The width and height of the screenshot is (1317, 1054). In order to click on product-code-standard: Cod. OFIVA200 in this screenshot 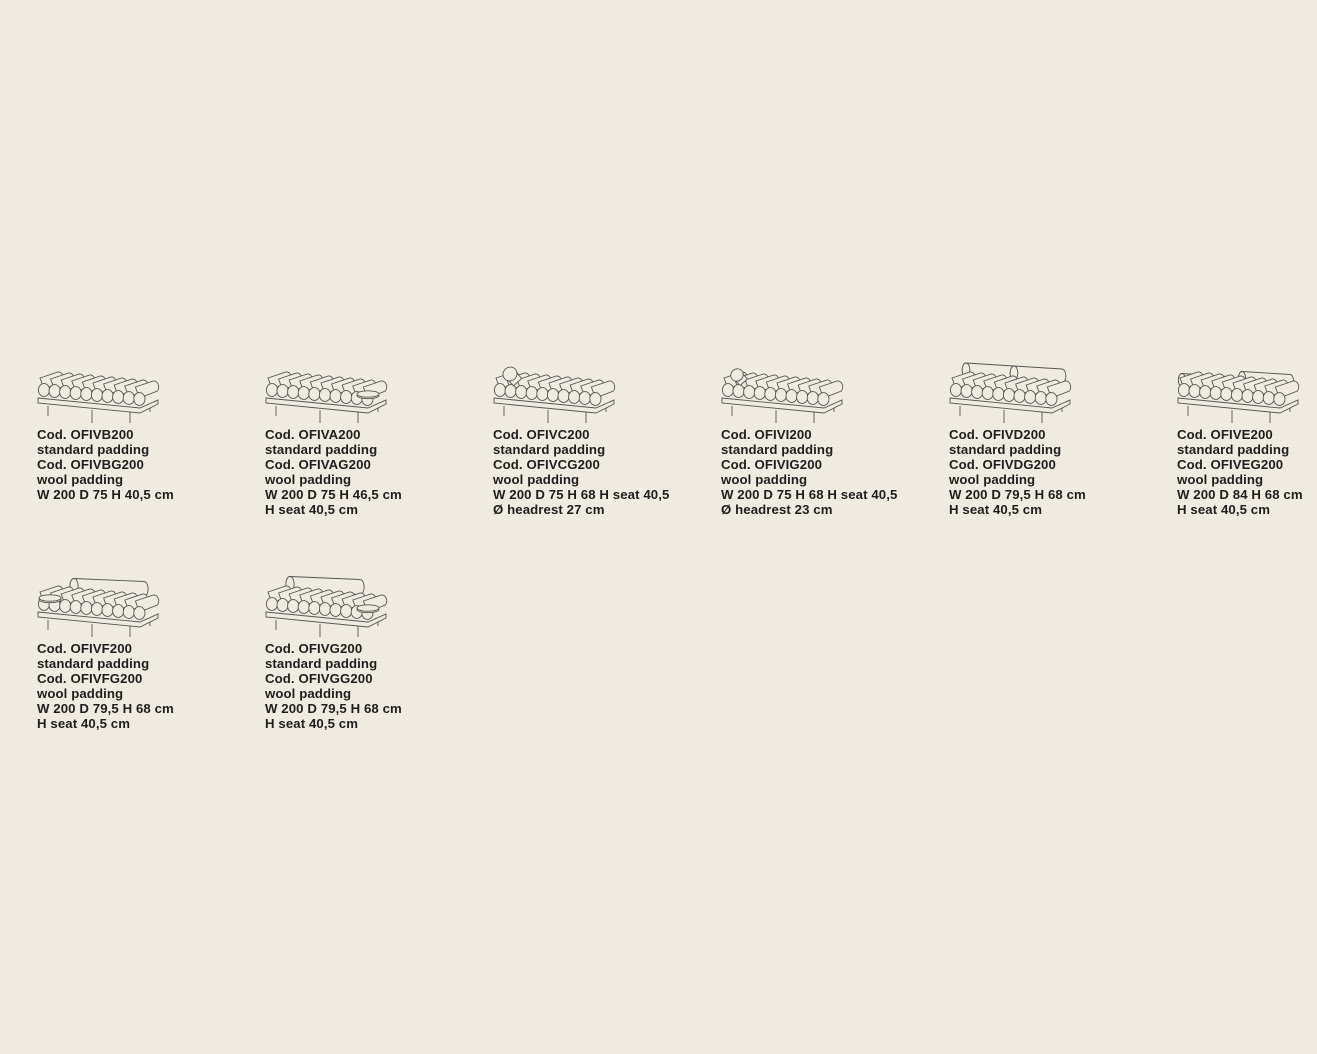, I will do `click(313, 434)`.